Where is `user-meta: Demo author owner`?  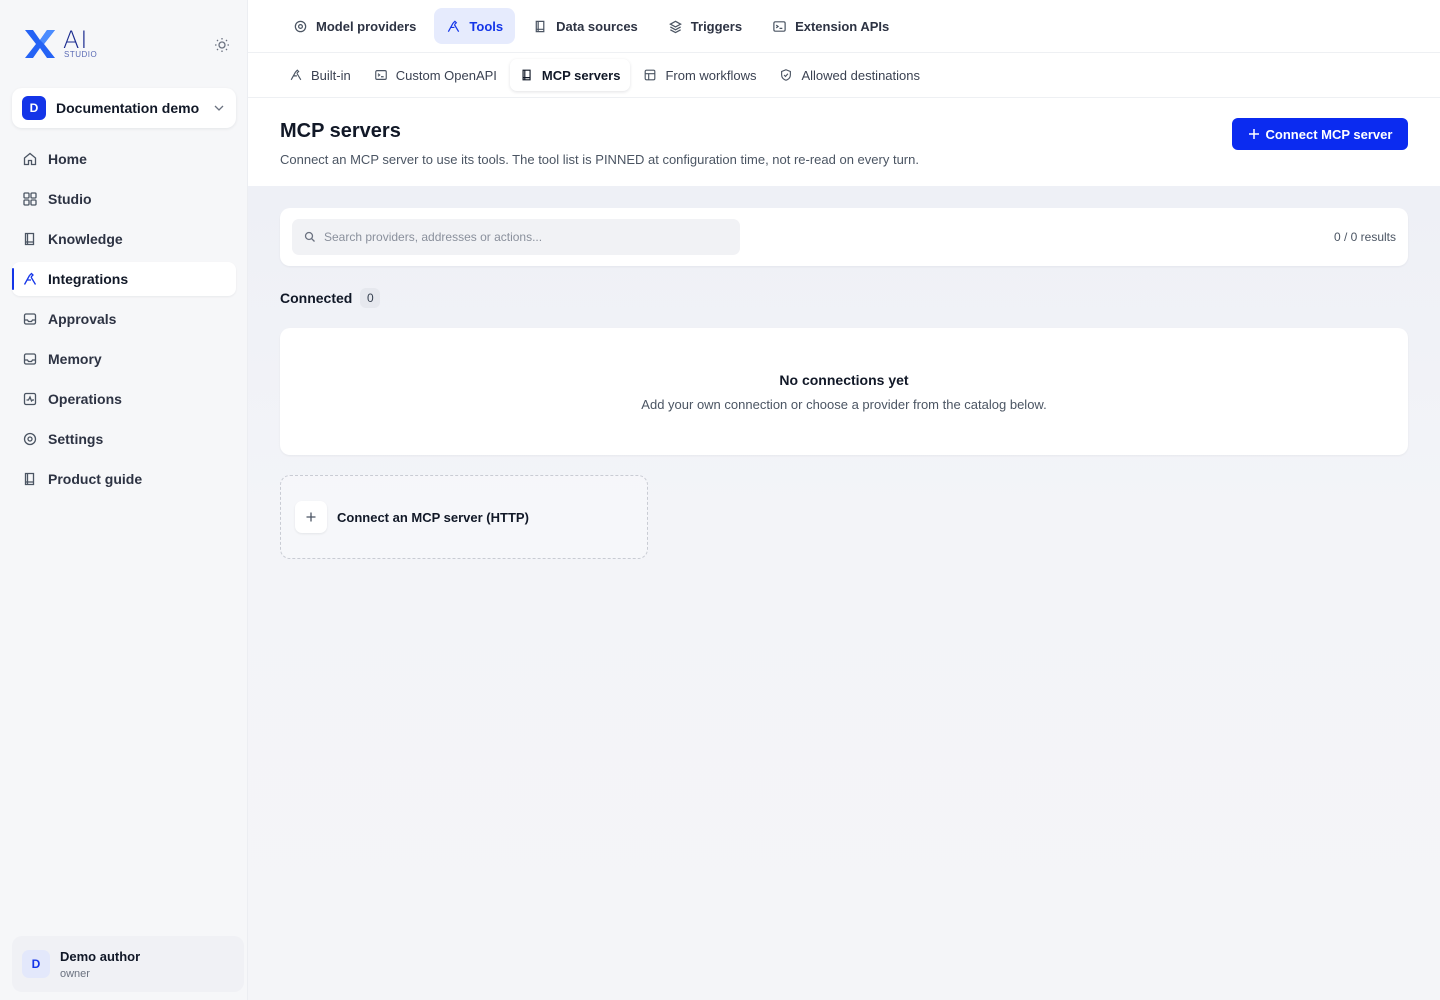 user-meta: Demo author owner is located at coordinates (100, 964).